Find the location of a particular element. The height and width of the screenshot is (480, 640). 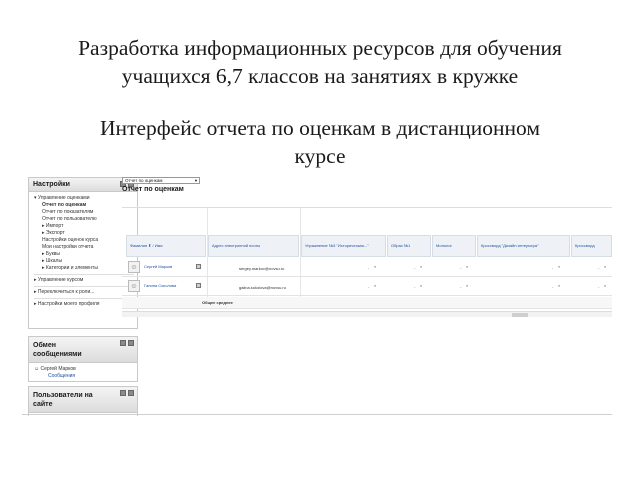

col-header-grade-4: Кроссворд "Дизайн интерьера" is located at coordinates (523, 246).